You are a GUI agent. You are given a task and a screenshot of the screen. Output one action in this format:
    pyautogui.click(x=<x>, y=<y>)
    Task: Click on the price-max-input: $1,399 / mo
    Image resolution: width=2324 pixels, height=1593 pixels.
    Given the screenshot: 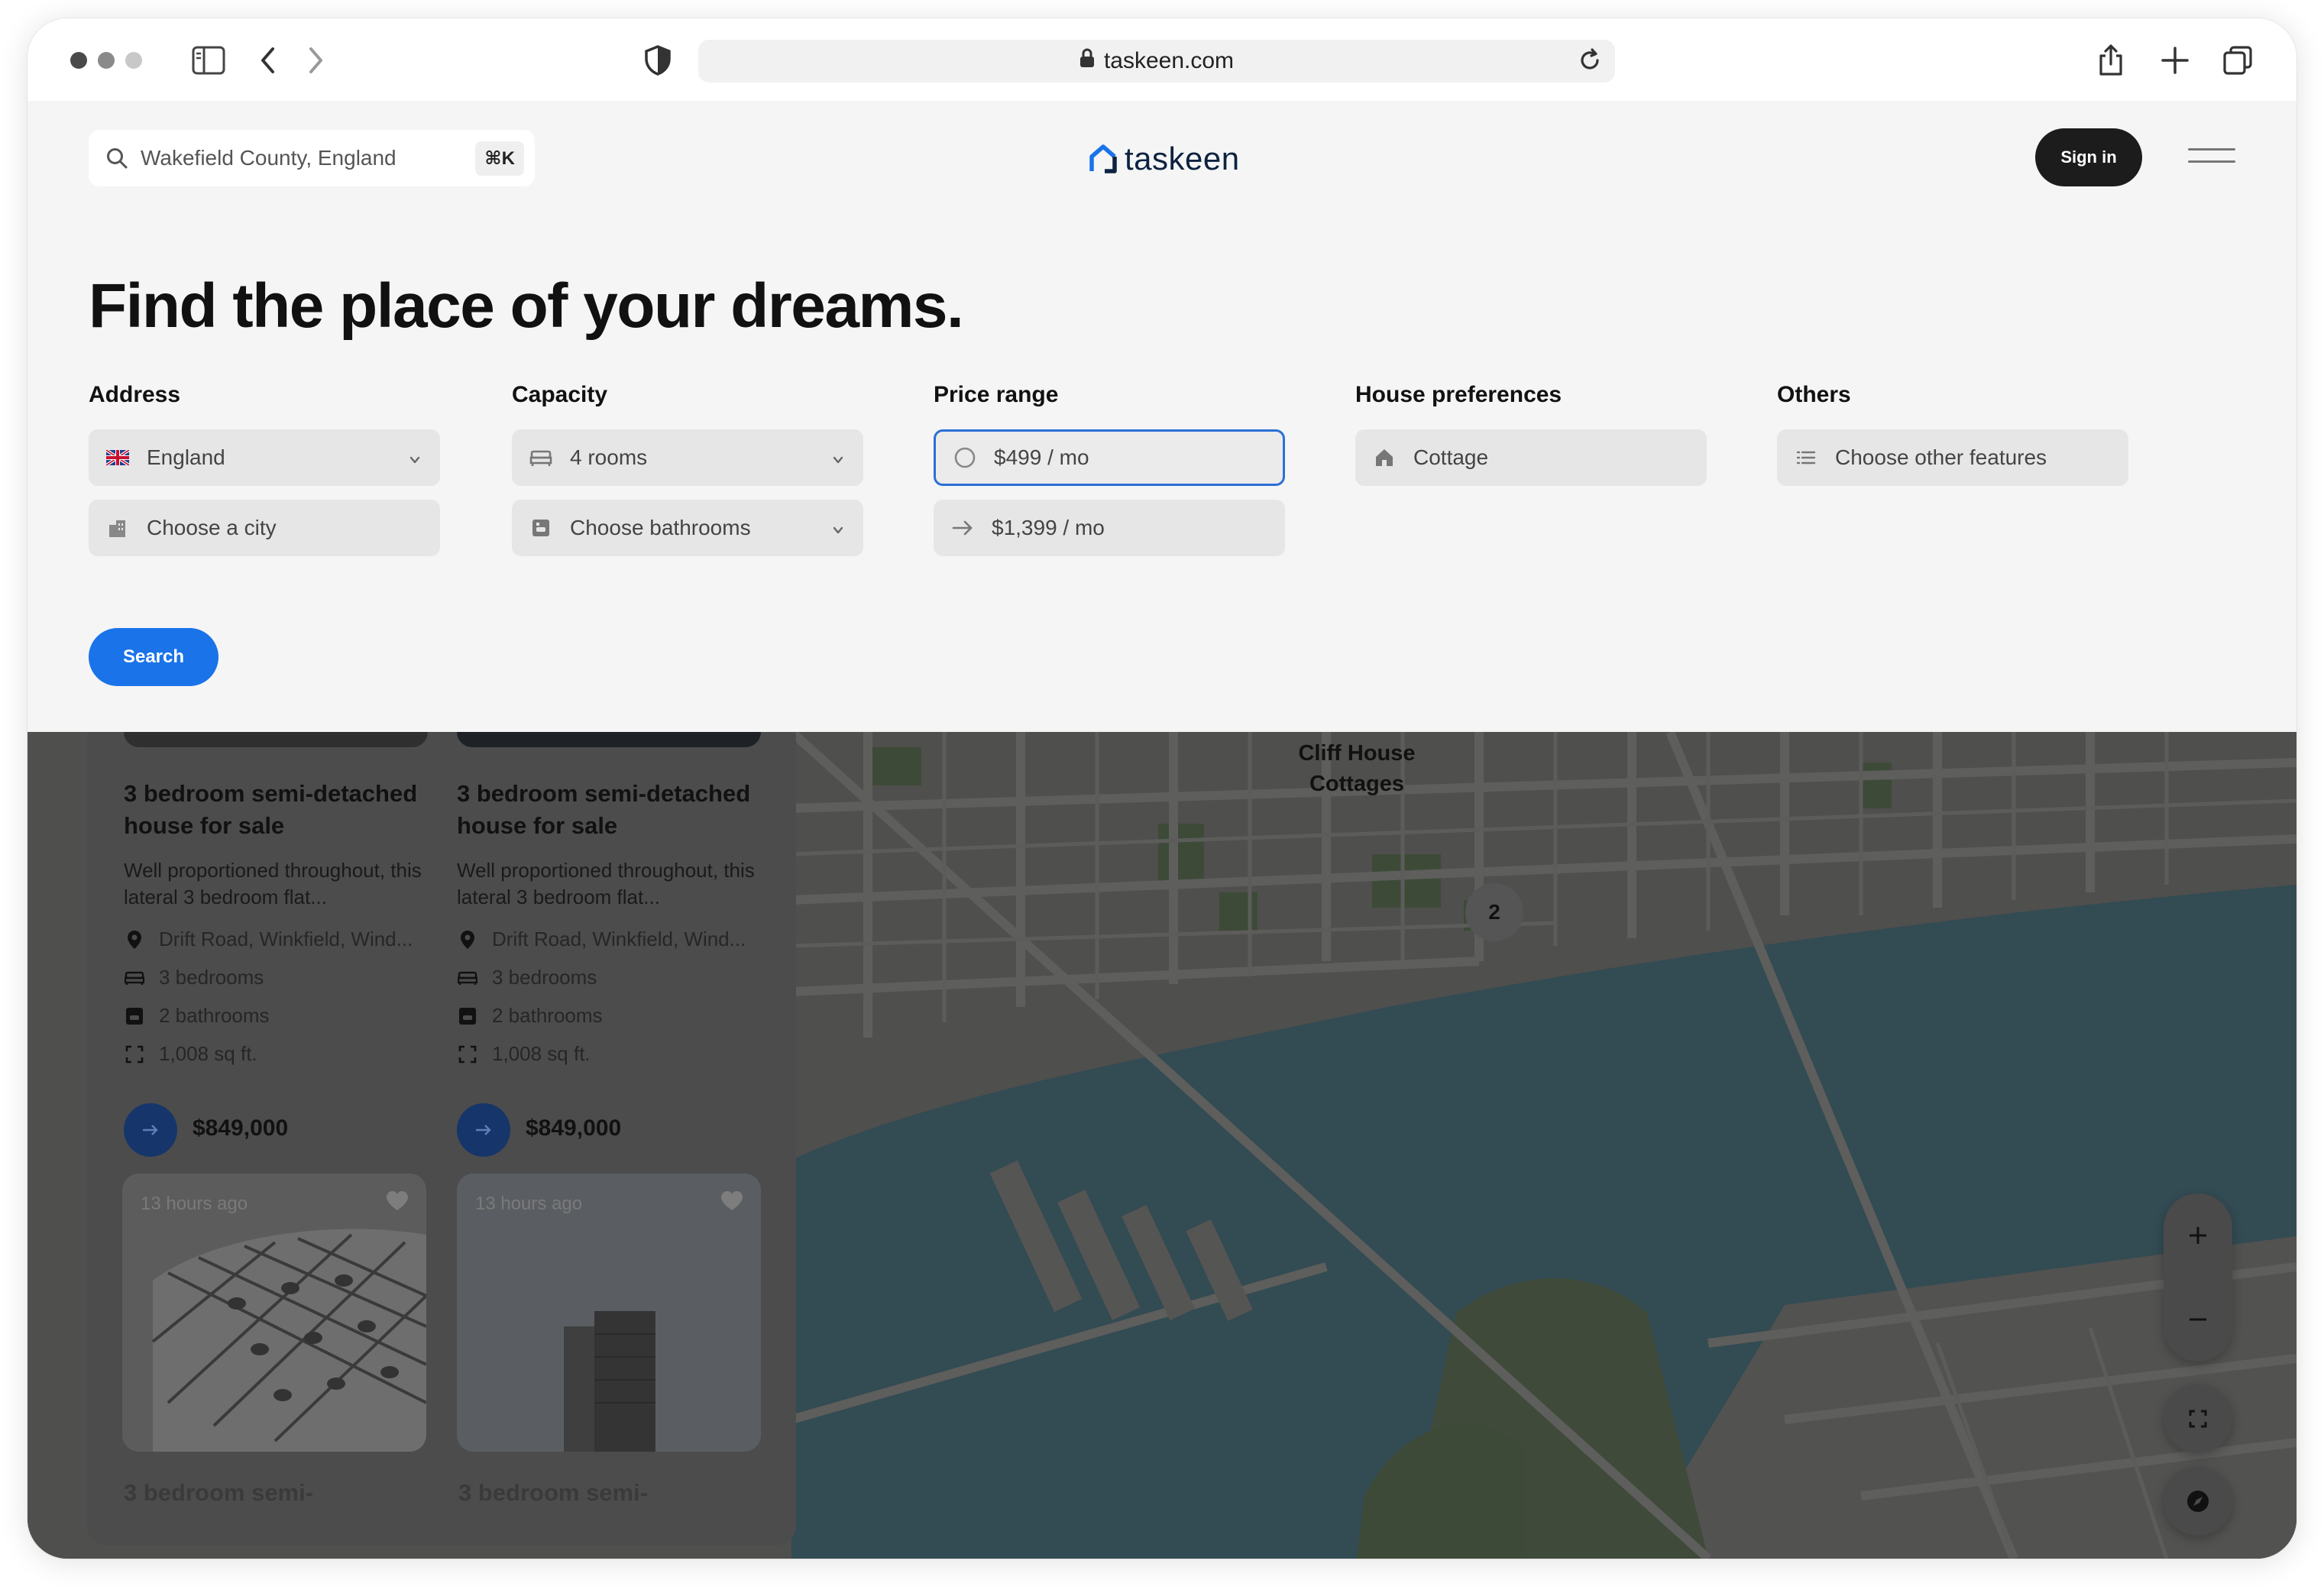 What is the action you would take?
    pyautogui.click(x=1109, y=528)
    